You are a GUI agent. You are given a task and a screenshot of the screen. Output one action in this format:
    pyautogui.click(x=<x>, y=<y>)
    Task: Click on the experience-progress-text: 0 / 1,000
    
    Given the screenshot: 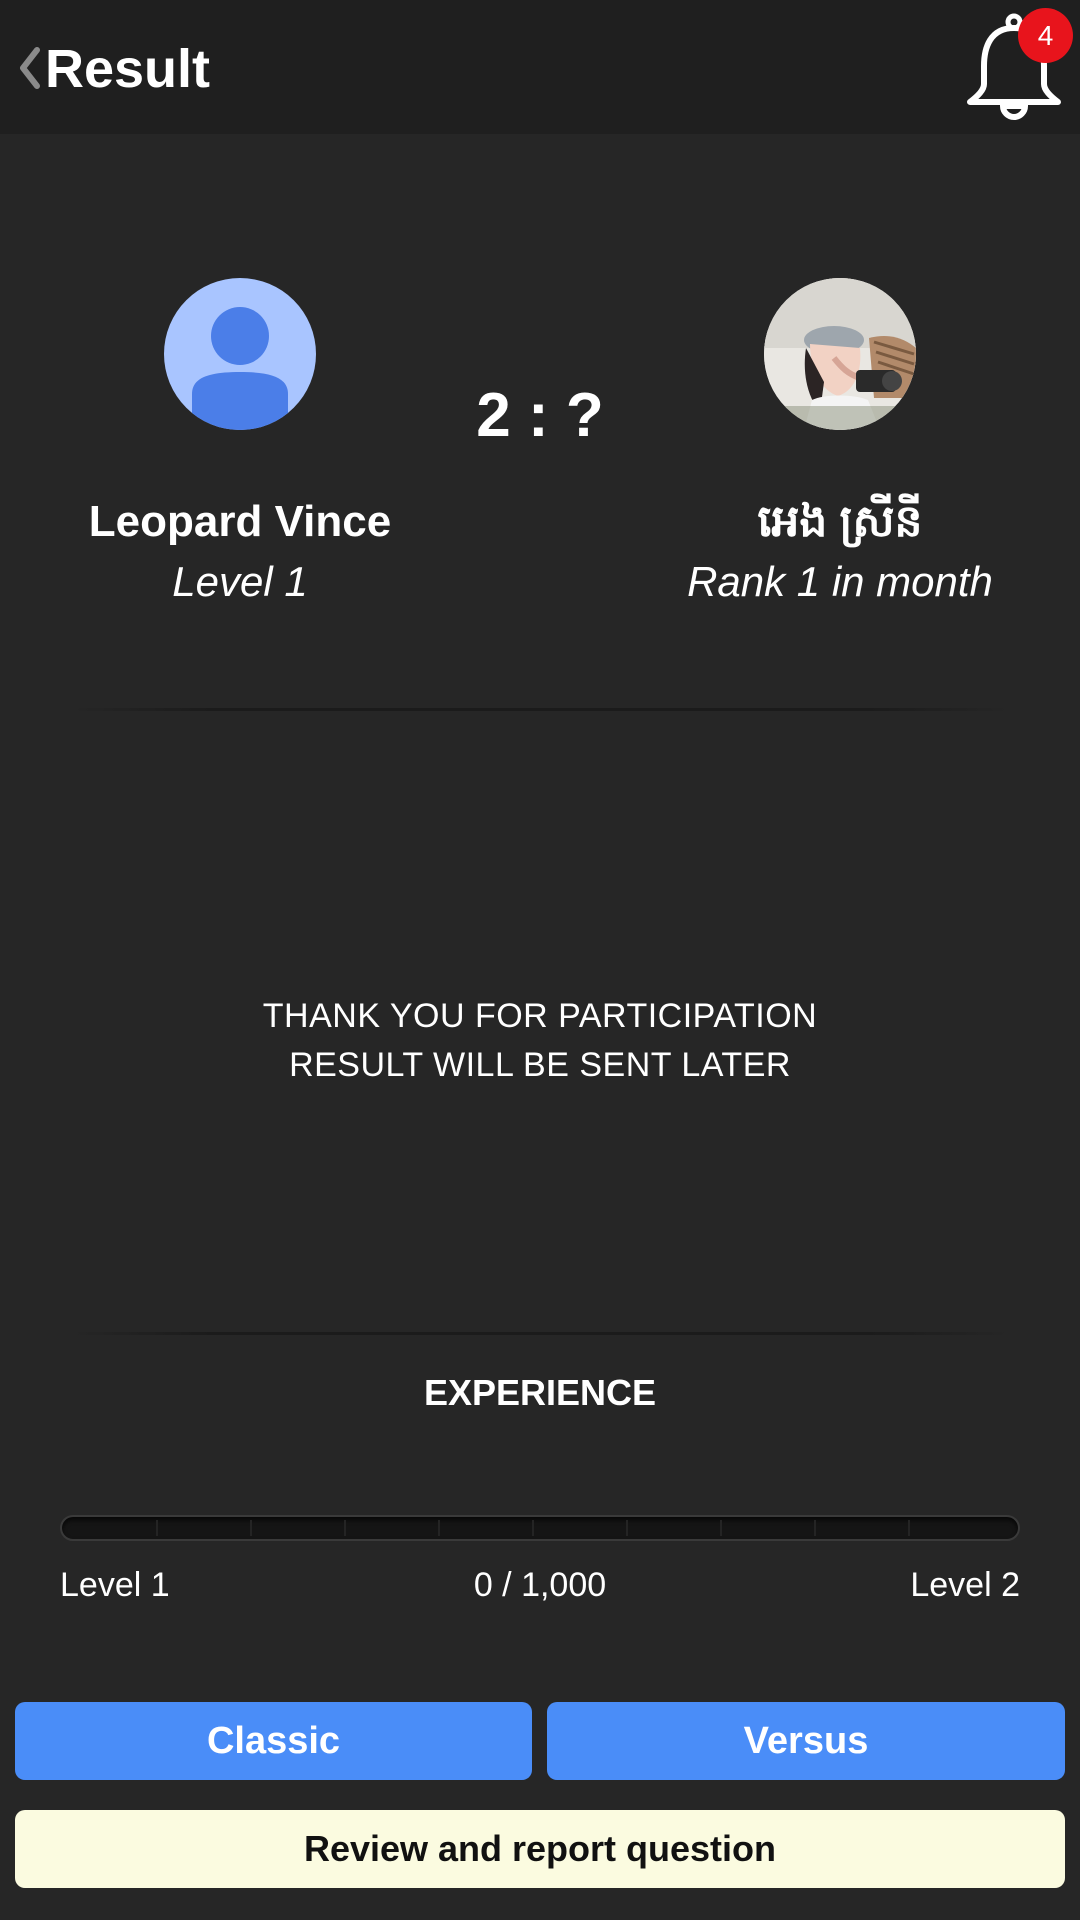 What is the action you would take?
    pyautogui.click(x=540, y=1585)
    